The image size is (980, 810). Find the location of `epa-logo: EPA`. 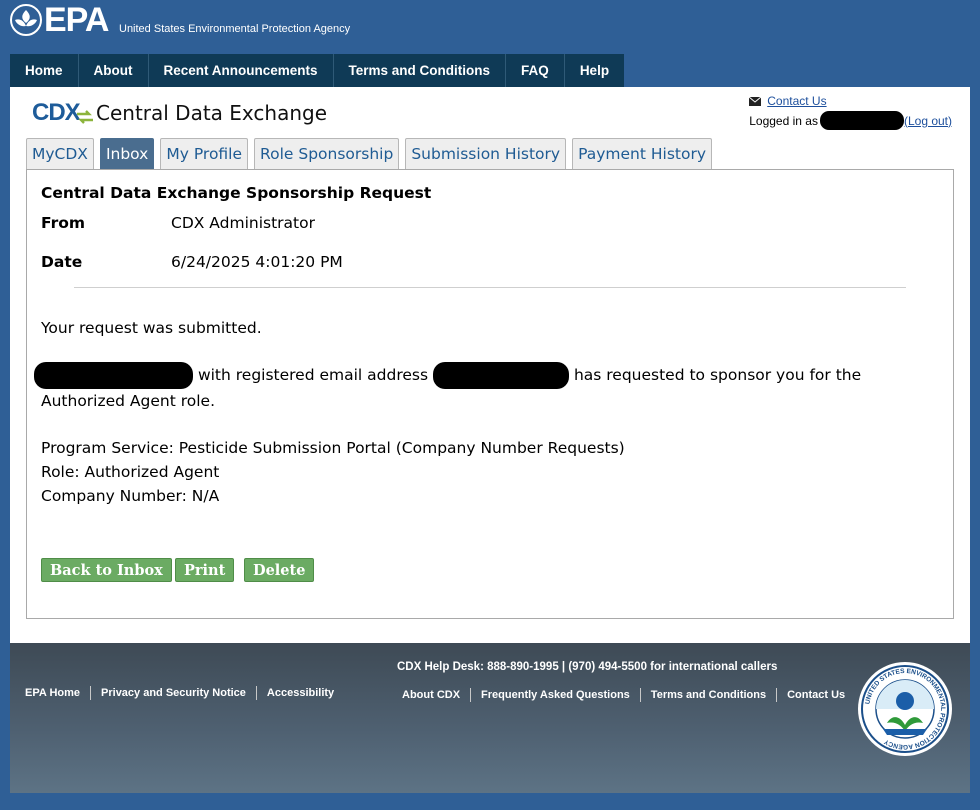

epa-logo: EPA is located at coordinates (59, 20).